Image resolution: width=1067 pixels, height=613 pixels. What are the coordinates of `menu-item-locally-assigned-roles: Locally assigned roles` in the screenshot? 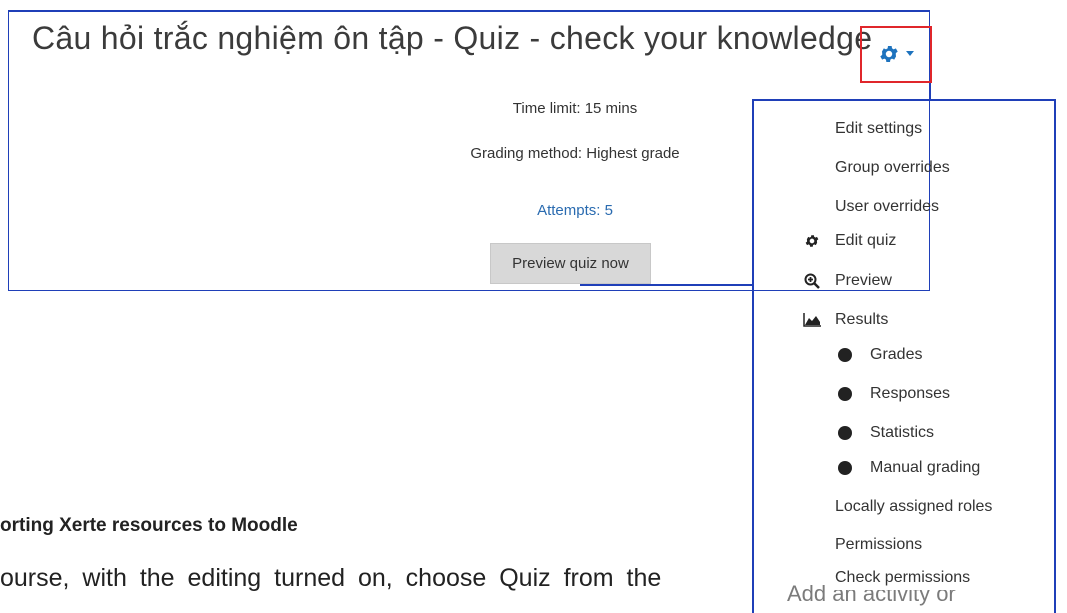 It's located at (913, 507).